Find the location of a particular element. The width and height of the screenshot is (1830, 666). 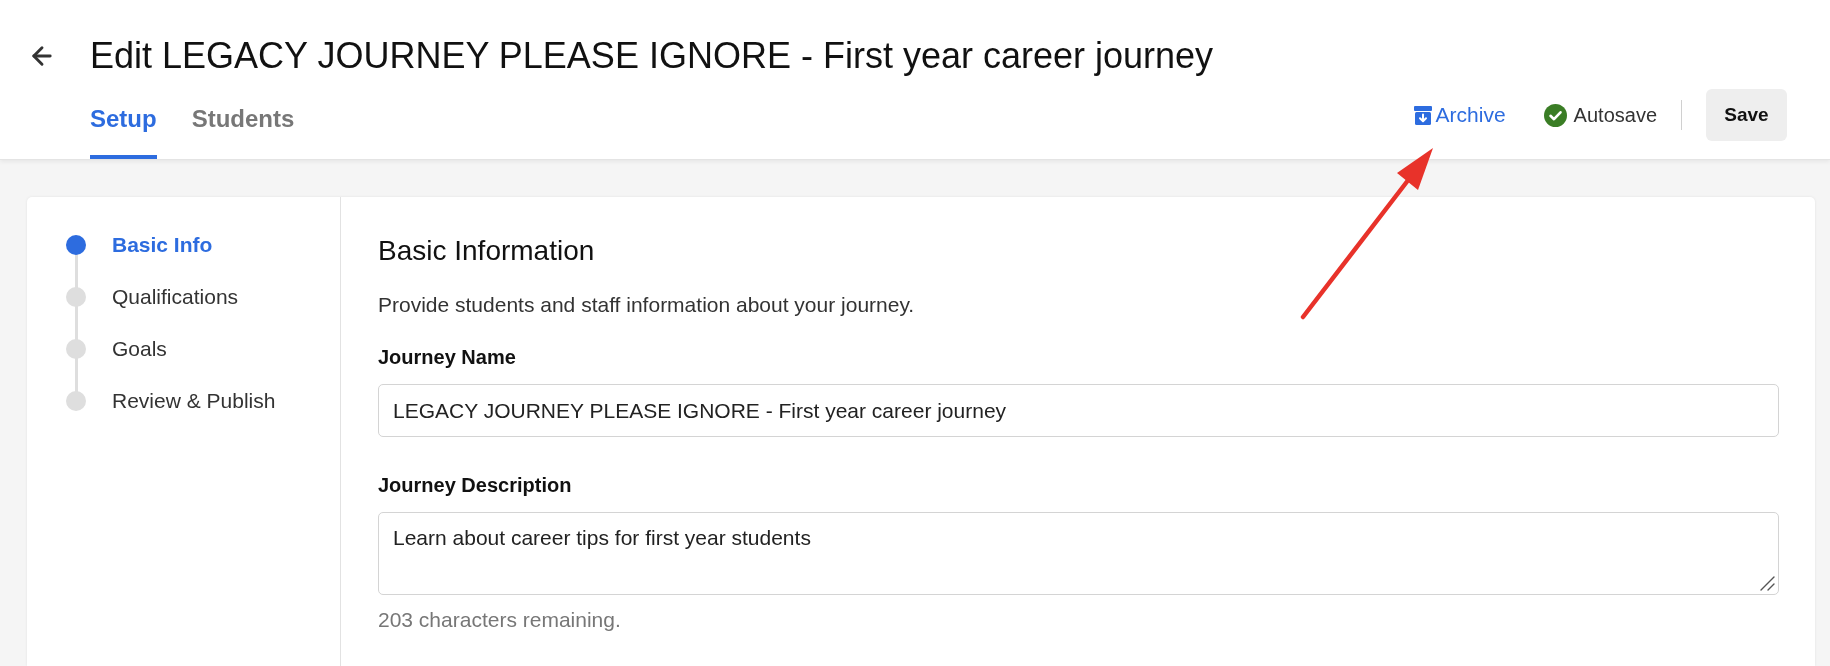

save-button: Save is located at coordinates (1746, 115).